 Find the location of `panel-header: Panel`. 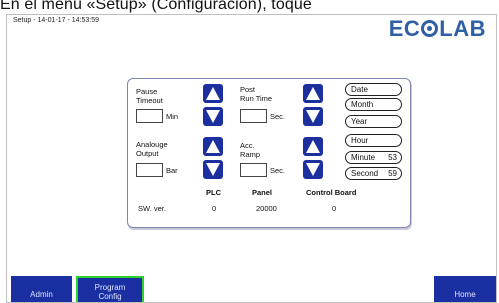

panel-header: Panel is located at coordinates (262, 192).